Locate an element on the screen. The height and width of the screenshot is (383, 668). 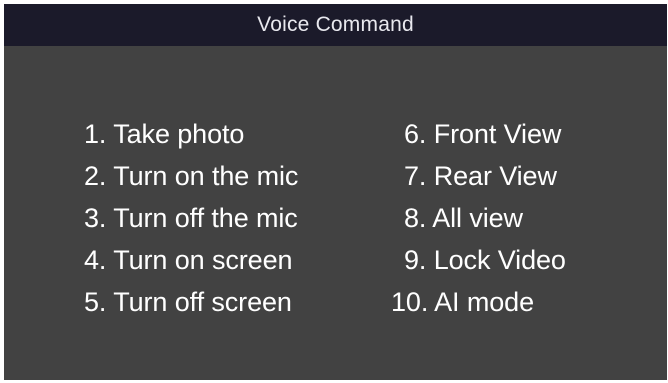
title-bar: Voice Command is located at coordinates (335, 25).